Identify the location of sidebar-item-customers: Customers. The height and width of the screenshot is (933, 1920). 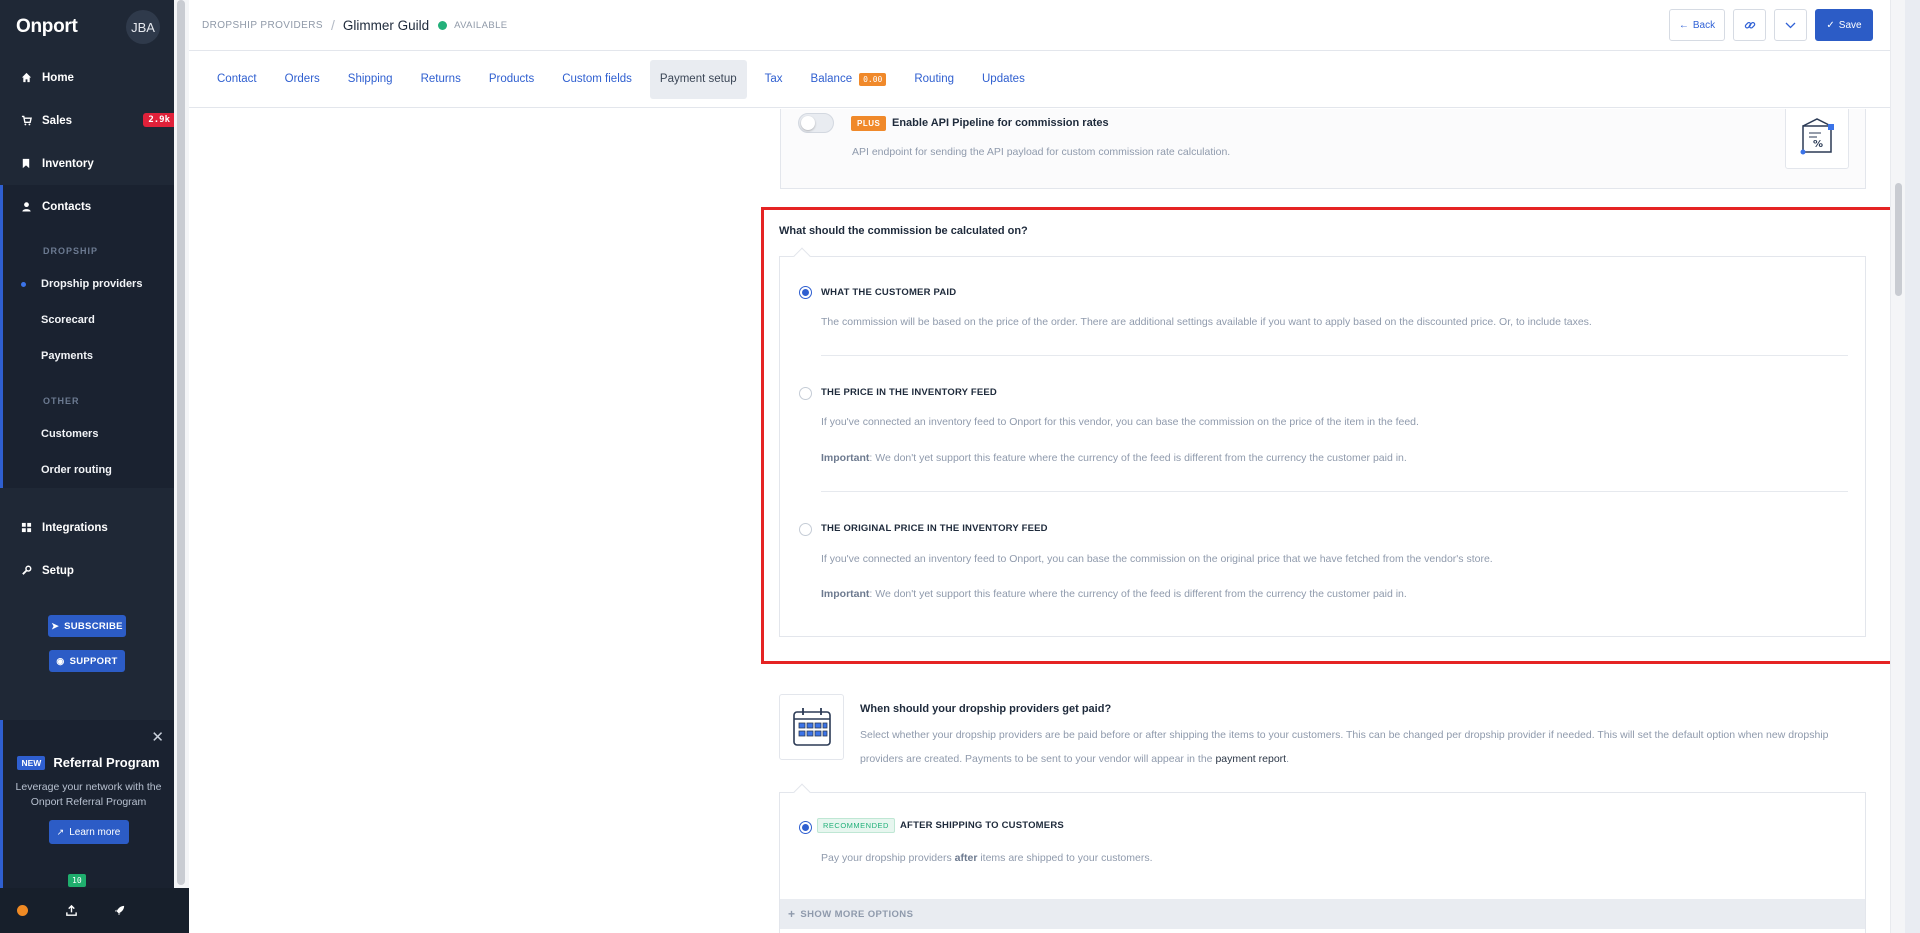
(88, 434).